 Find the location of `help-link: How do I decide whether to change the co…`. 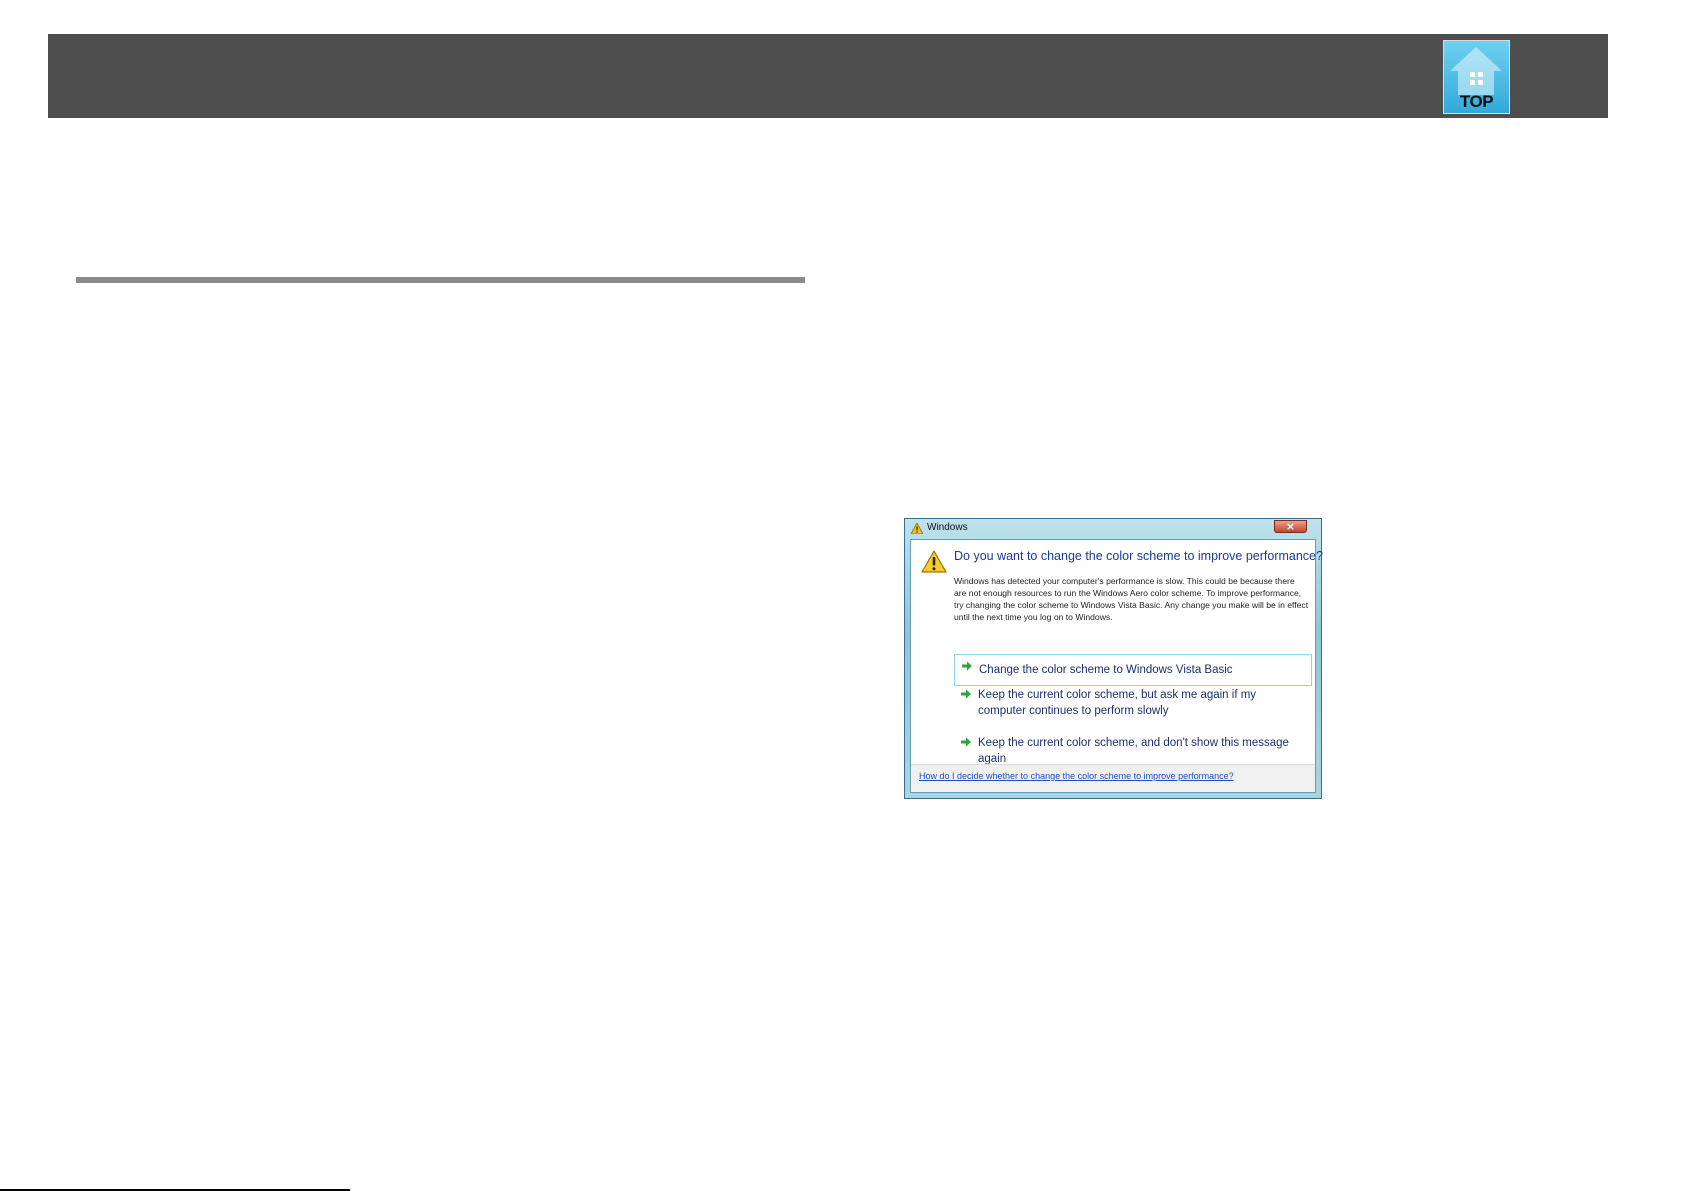

help-link: How do I decide whether to change the co… is located at coordinates (1076, 776).